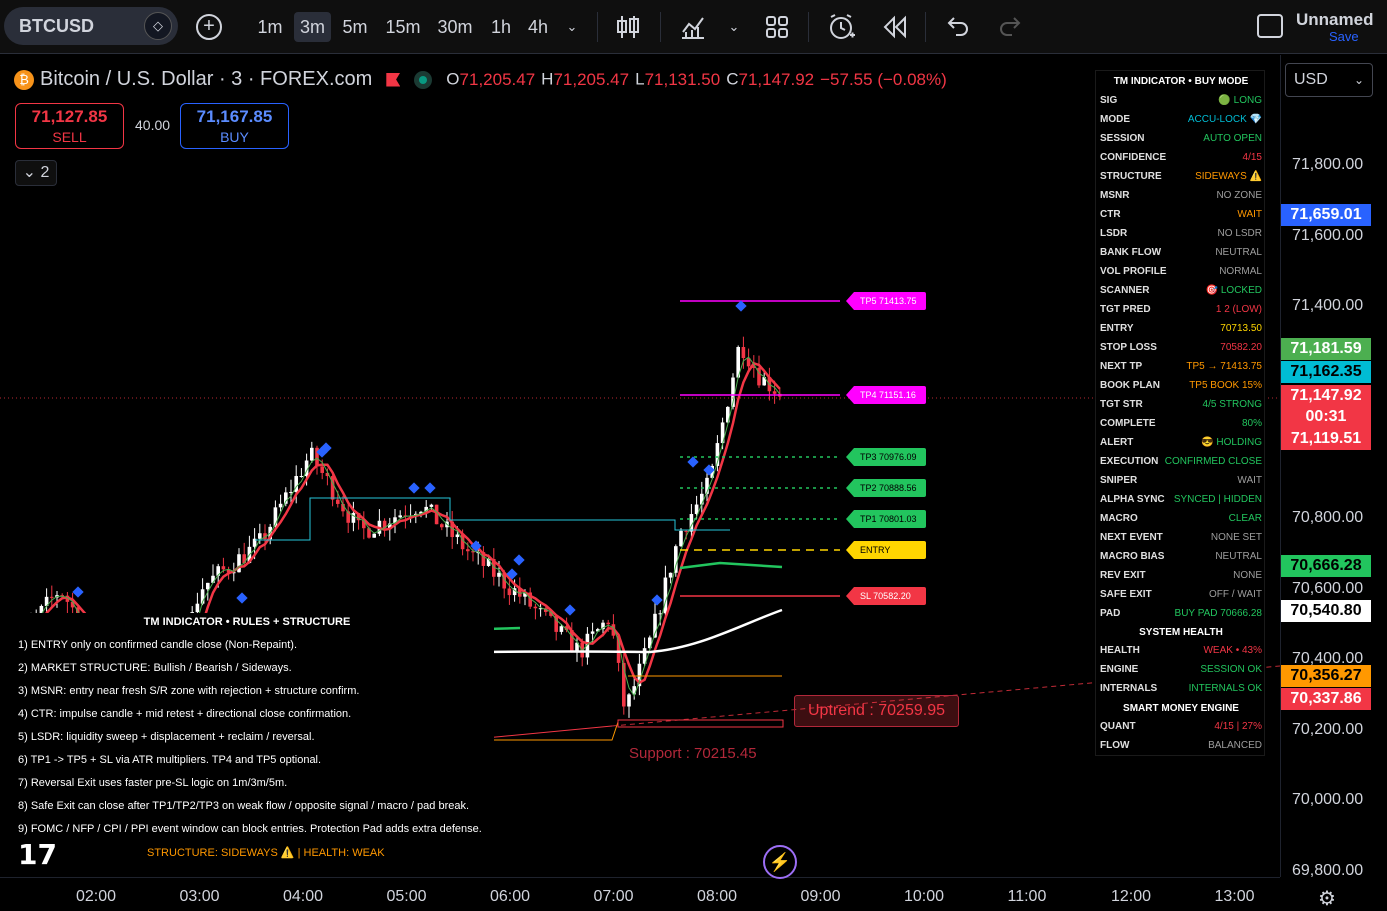 The image size is (1387, 911). What do you see at coordinates (1326, 566) in the screenshot?
I see `axis-price-label: 70,666.28` at bounding box center [1326, 566].